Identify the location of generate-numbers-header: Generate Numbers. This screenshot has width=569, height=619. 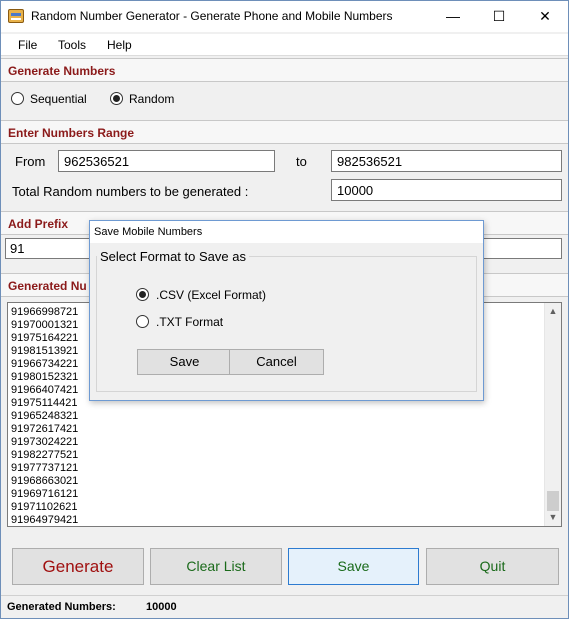
(284, 70).